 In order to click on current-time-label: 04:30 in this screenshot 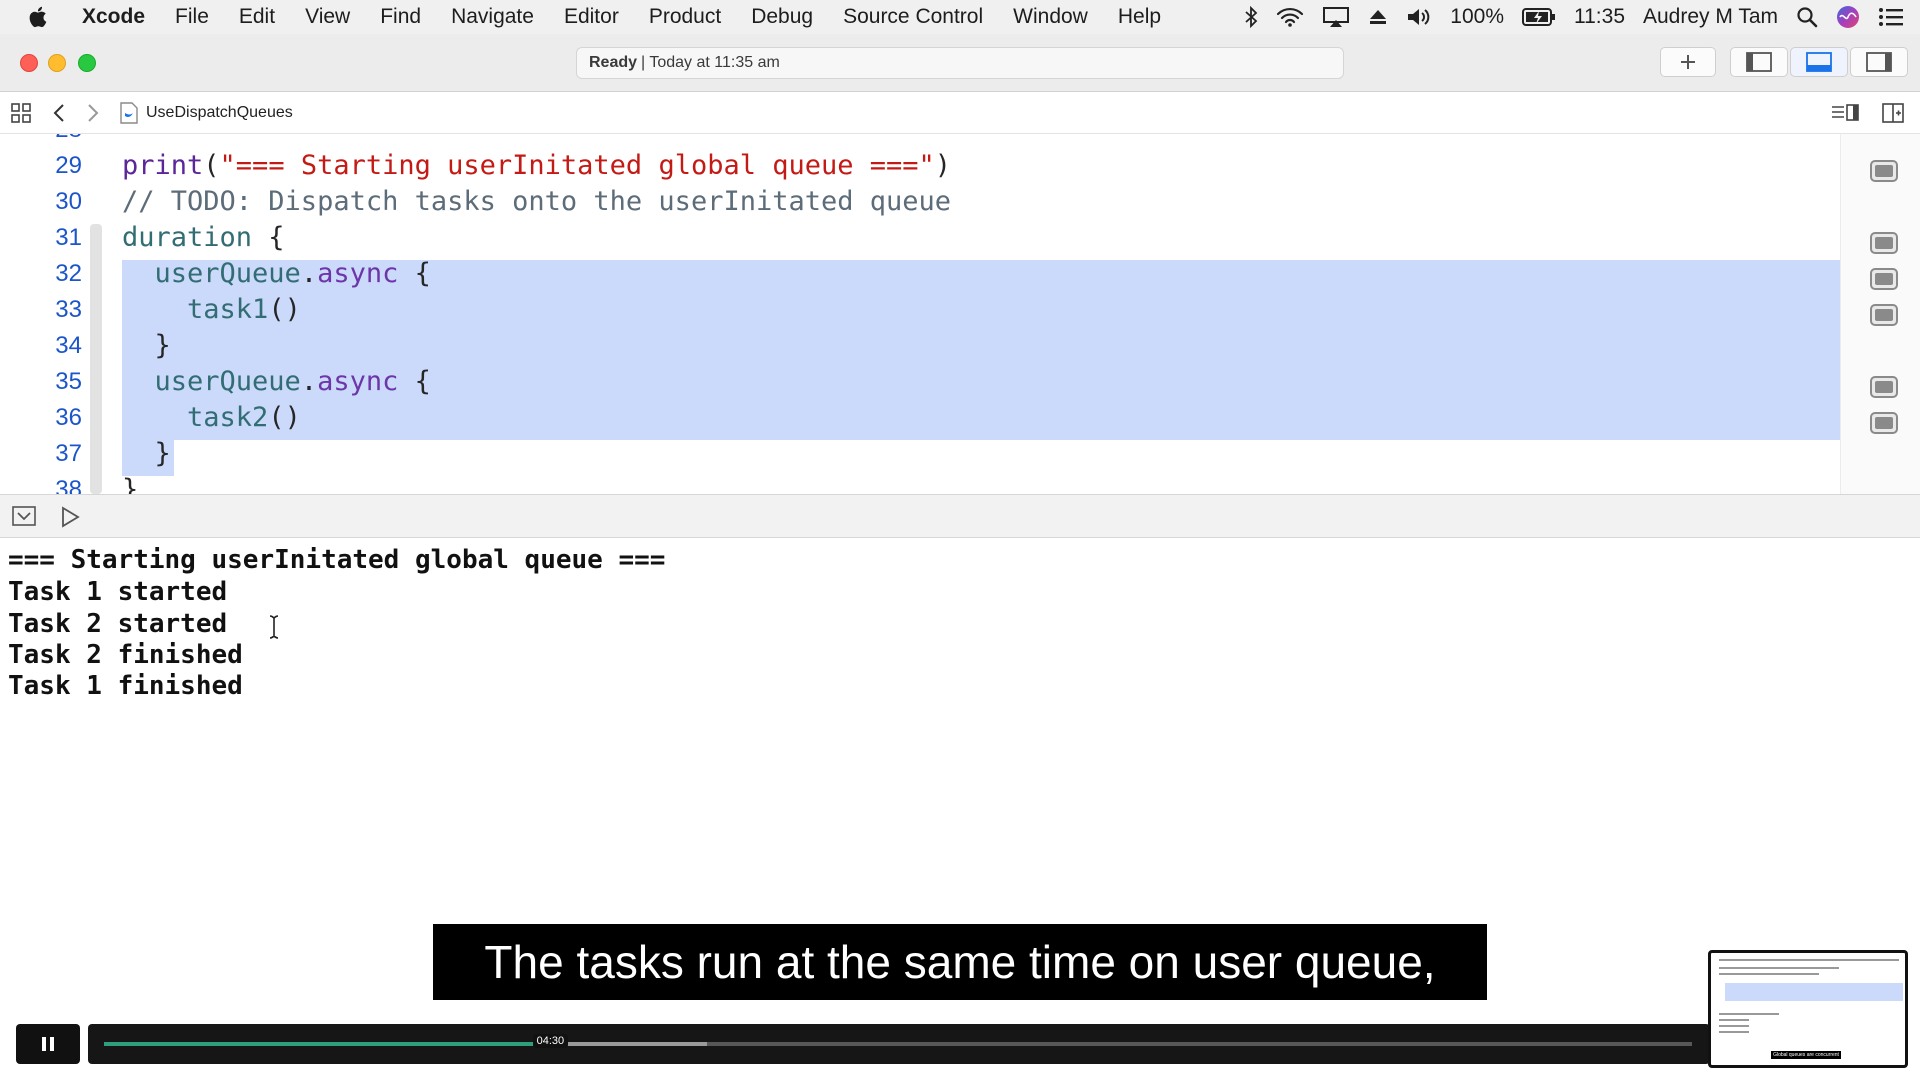, I will do `click(550, 1041)`.